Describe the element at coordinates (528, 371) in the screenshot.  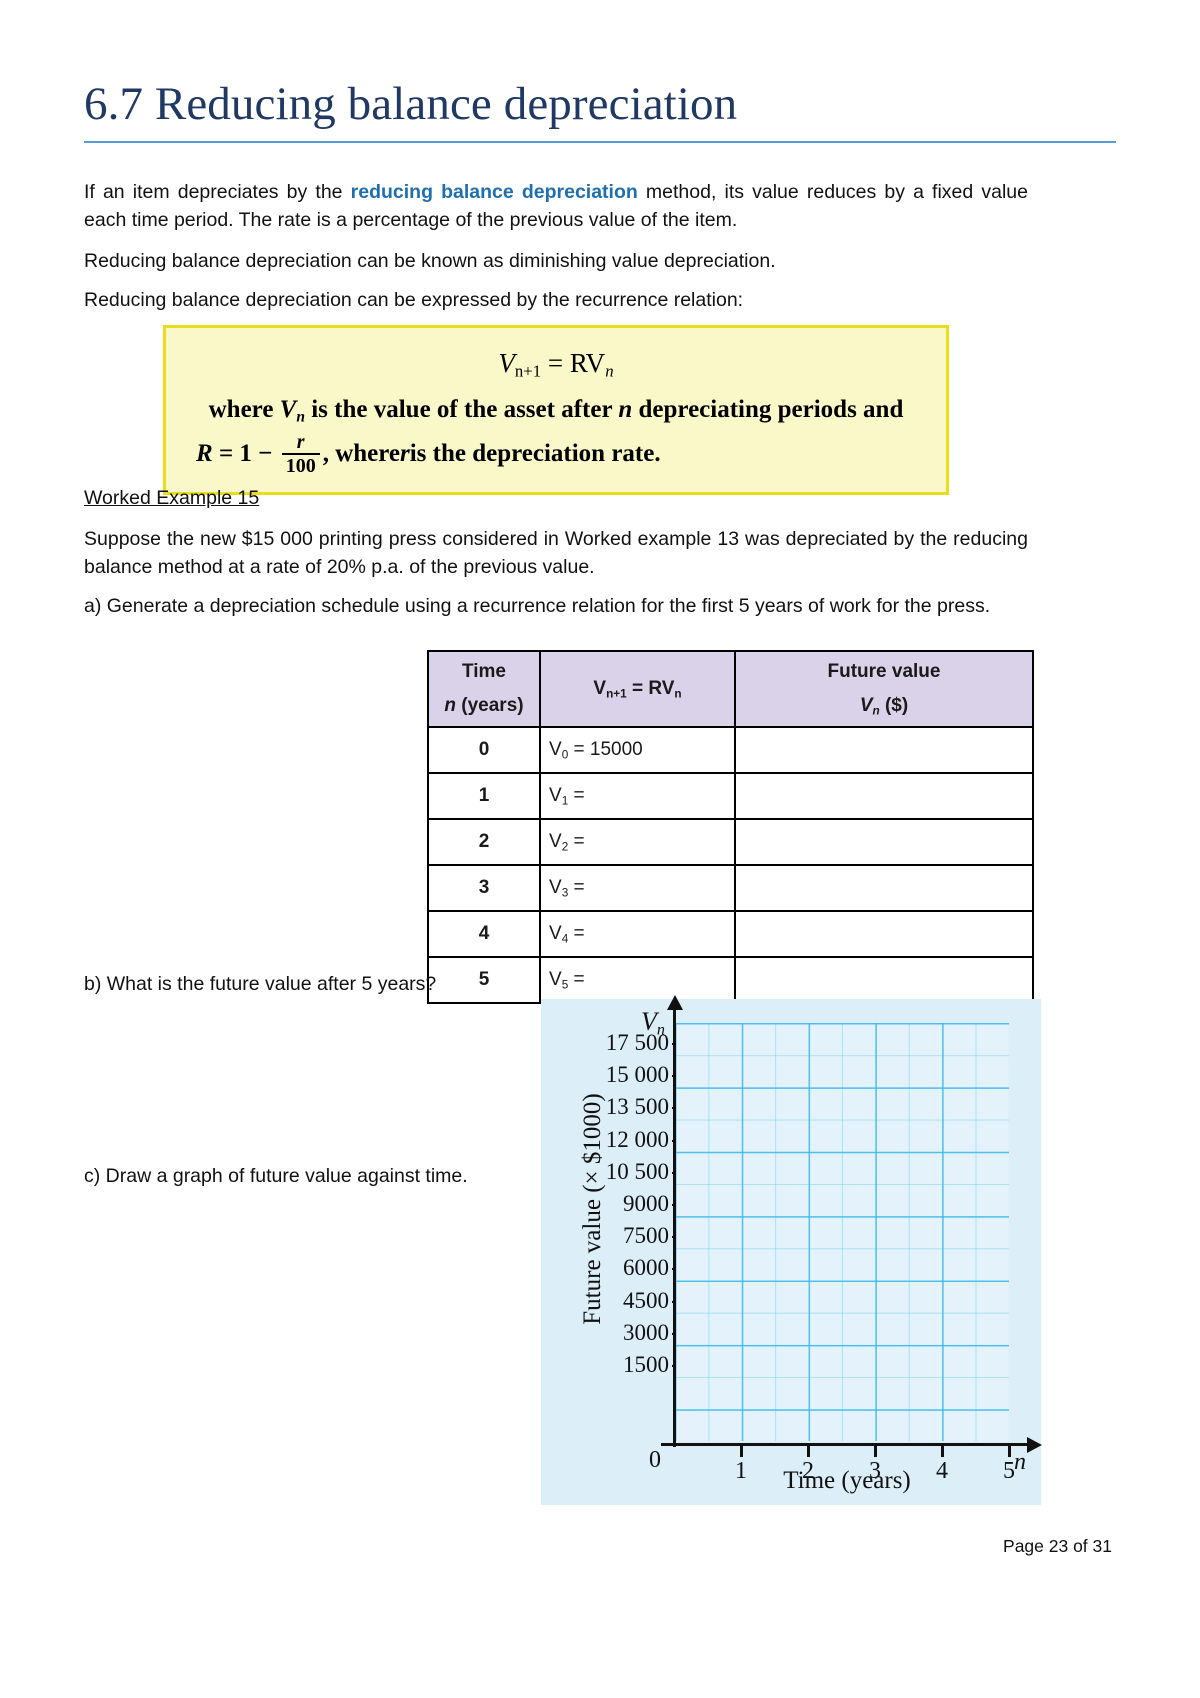
I see `formula-main-subscript: n+1` at that location.